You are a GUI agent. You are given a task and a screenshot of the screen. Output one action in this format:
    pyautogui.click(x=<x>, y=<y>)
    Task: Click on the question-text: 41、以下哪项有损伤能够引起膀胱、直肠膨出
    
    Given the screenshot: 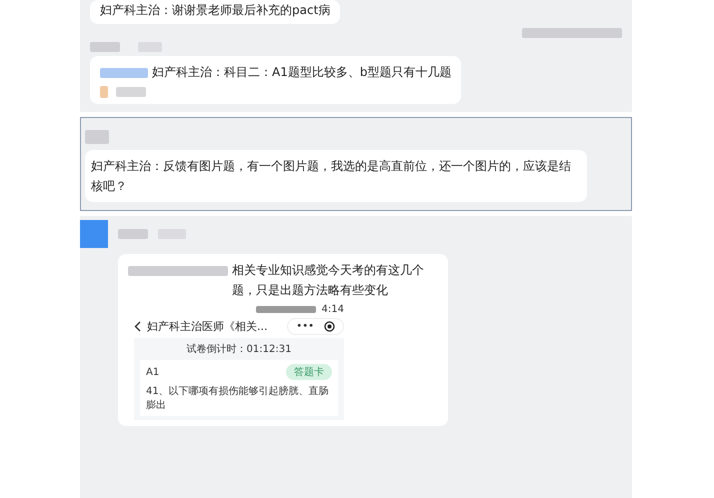 What is the action you would take?
    pyautogui.click(x=238, y=398)
    